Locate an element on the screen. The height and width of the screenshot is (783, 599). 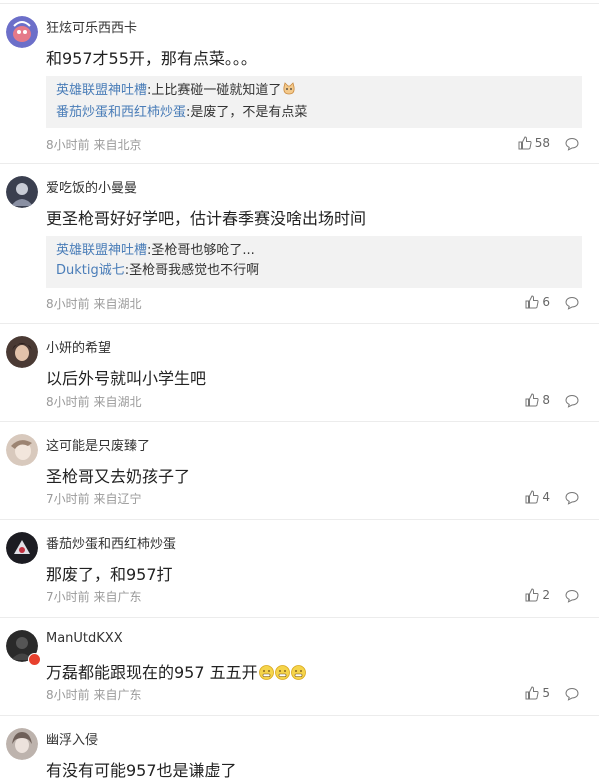
like-count: 8 is located at coordinates (546, 400).